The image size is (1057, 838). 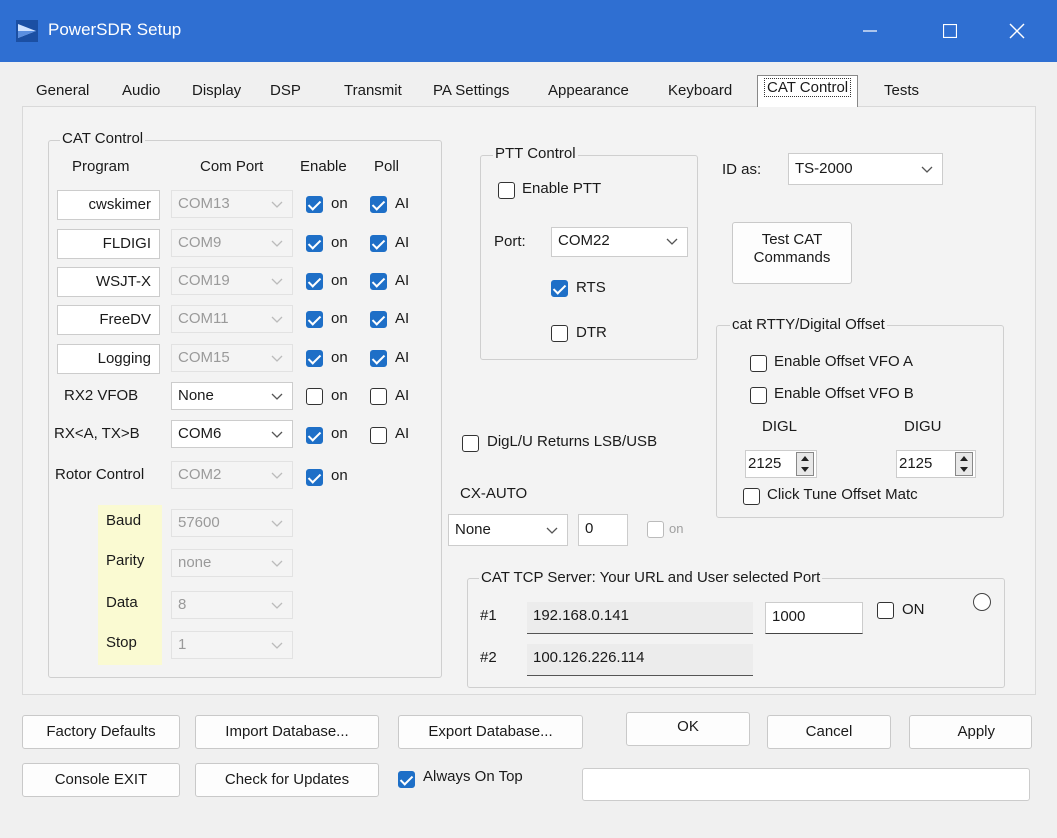 What do you see at coordinates (688, 729) in the screenshot?
I see `ok-button: OK` at bounding box center [688, 729].